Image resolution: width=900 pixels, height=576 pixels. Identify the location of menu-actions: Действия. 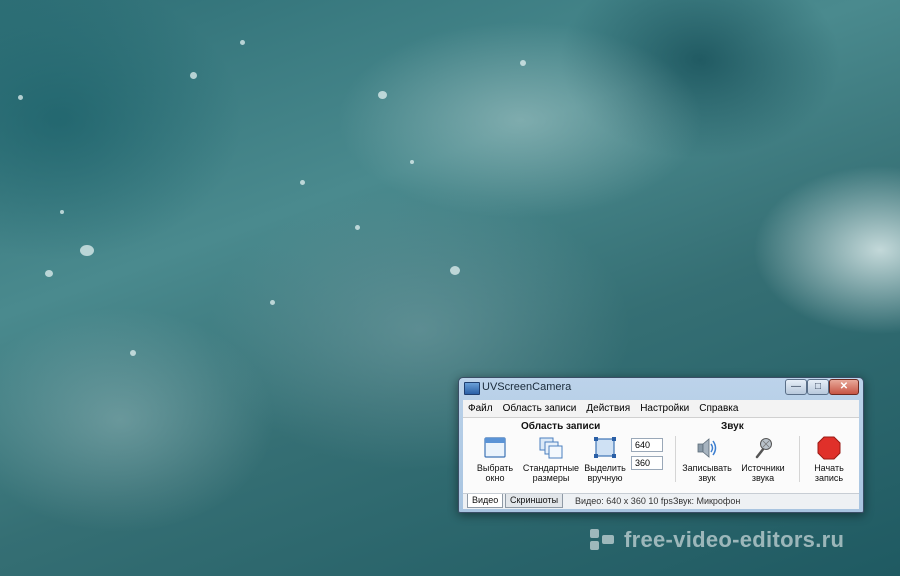
(608, 408).